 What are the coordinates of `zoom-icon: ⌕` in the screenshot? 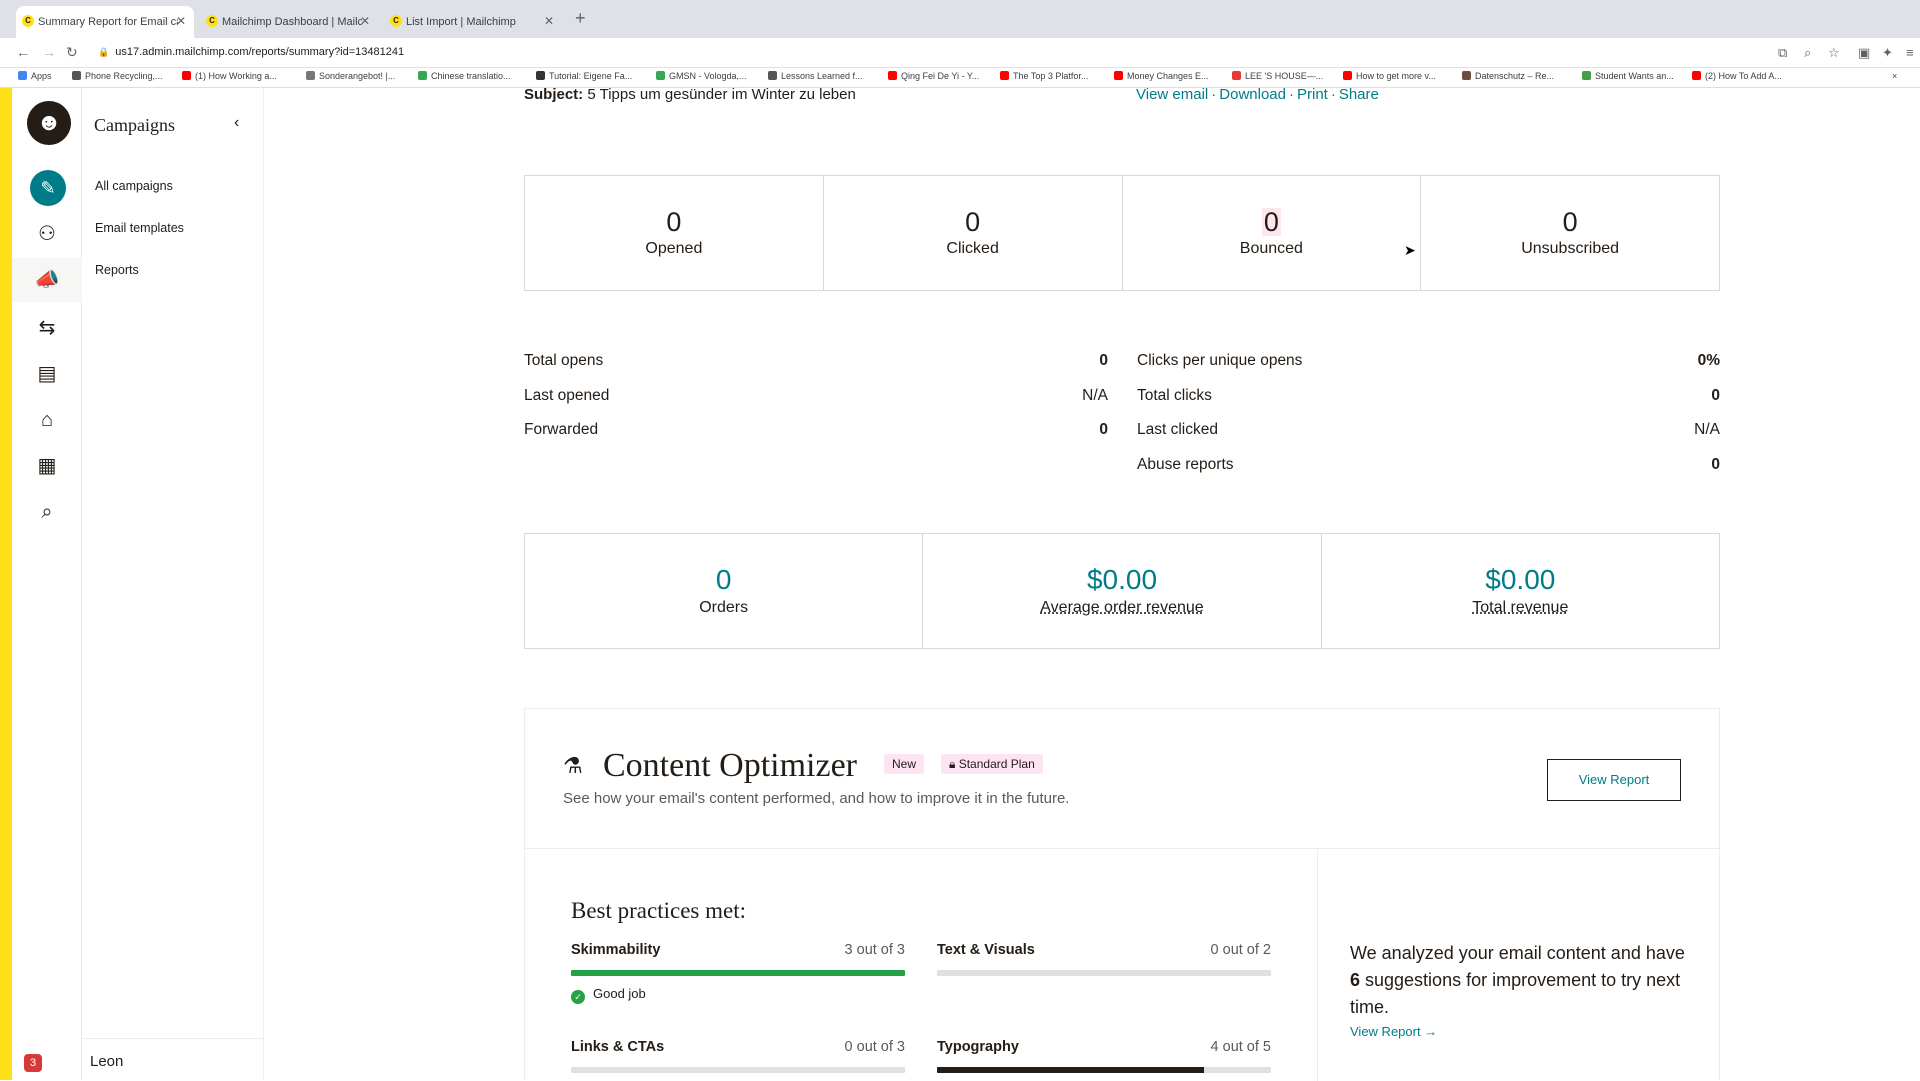 It's located at (1807, 53).